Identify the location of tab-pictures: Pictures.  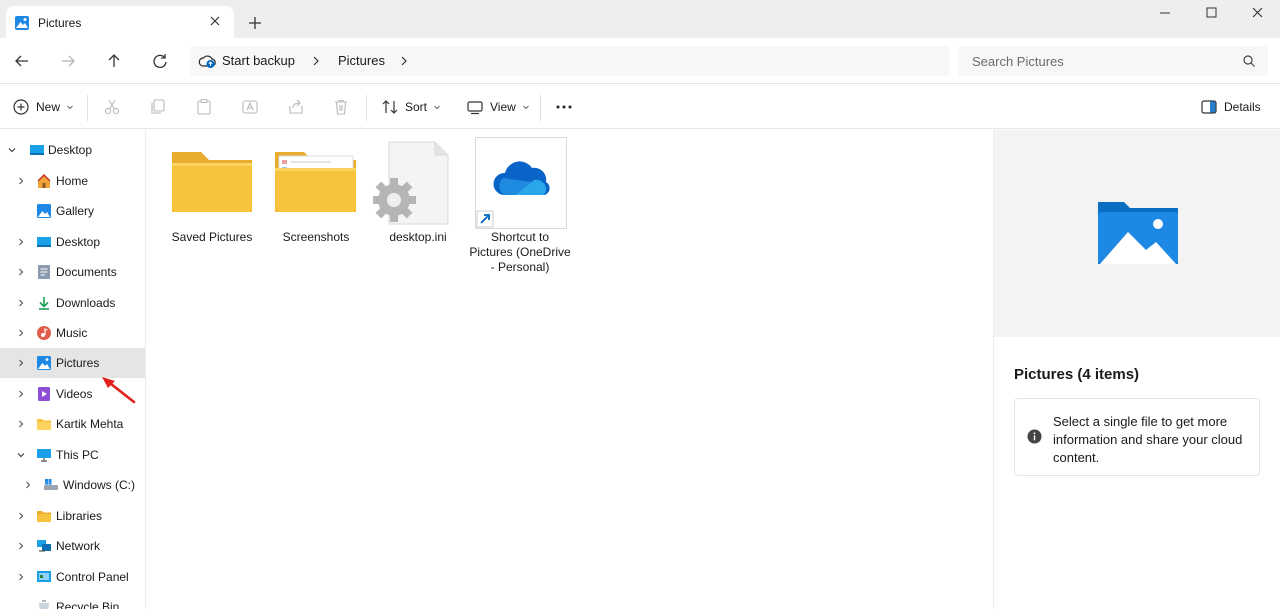
(120, 22).